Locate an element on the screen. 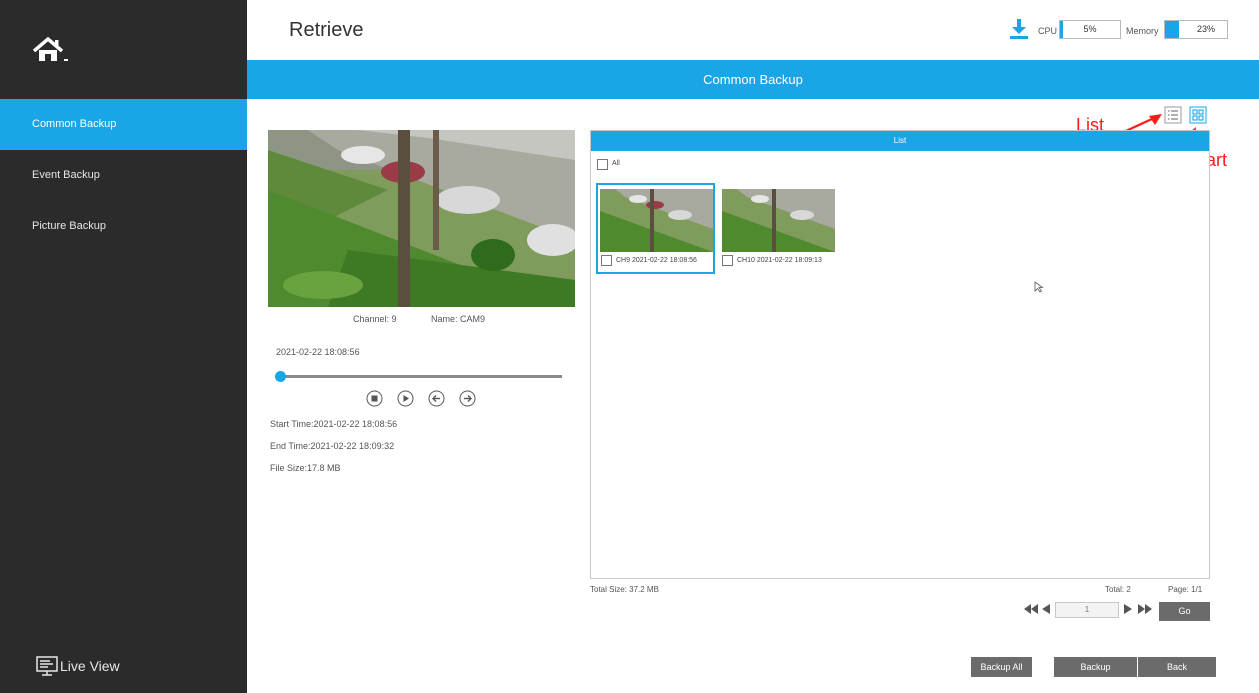 The height and width of the screenshot is (693, 1259). memory-value: 23% is located at coordinates (1205, 29).